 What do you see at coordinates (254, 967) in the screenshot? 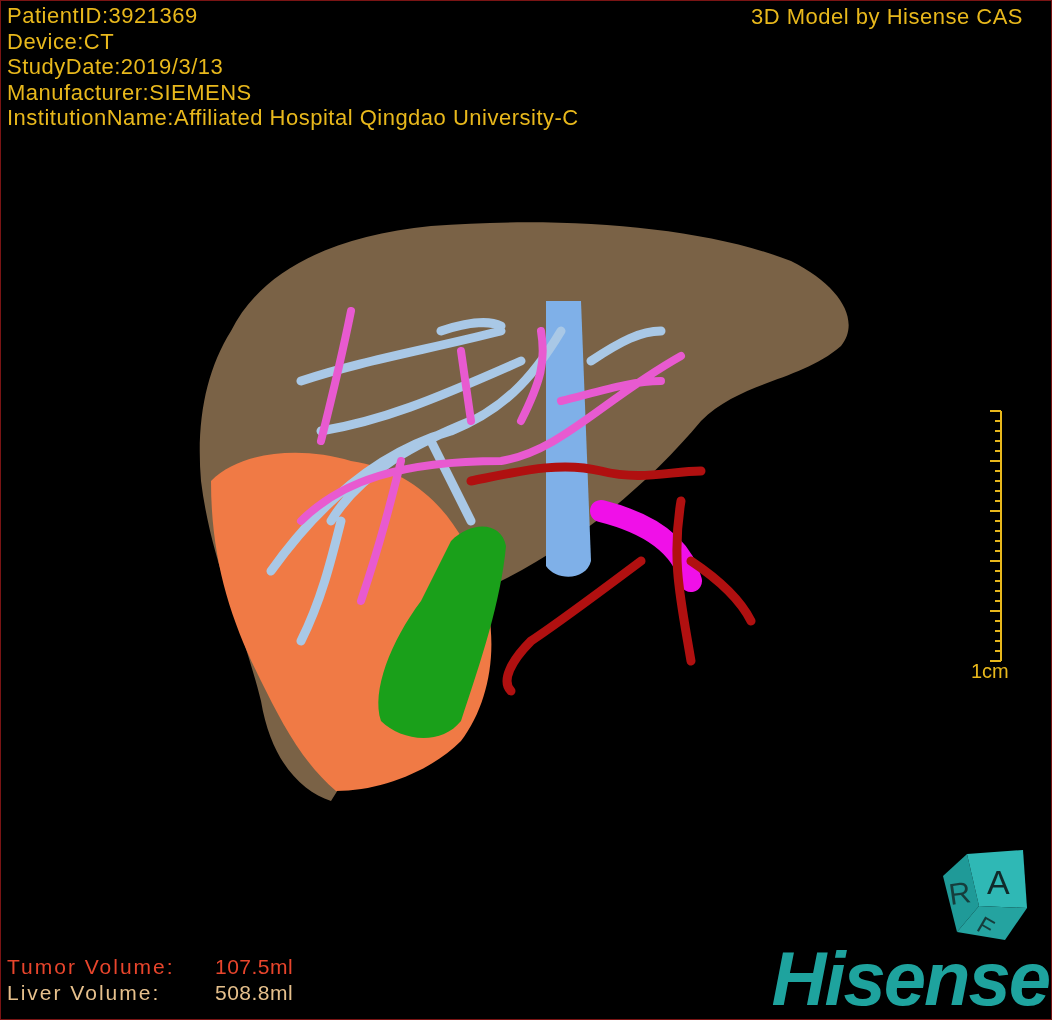
I see `volume-value: 107.5ml` at bounding box center [254, 967].